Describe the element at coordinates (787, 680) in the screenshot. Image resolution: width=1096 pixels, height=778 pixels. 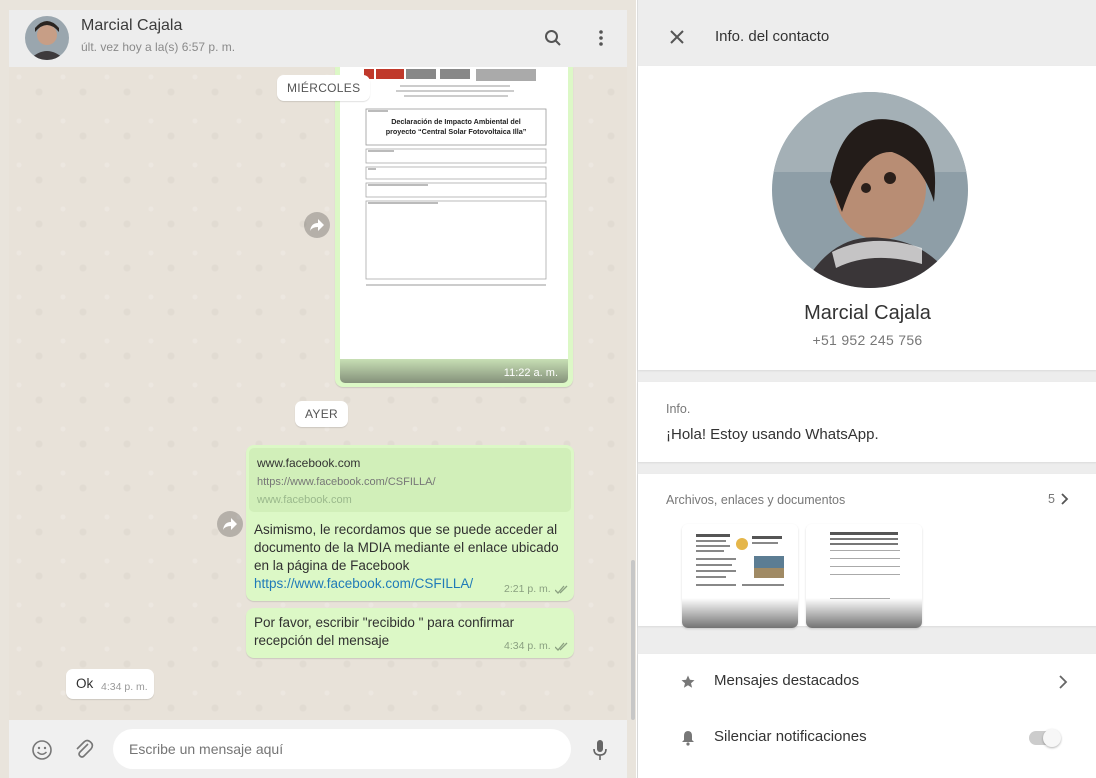
I see `starred-messages-label: Mensajes destacados` at that location.